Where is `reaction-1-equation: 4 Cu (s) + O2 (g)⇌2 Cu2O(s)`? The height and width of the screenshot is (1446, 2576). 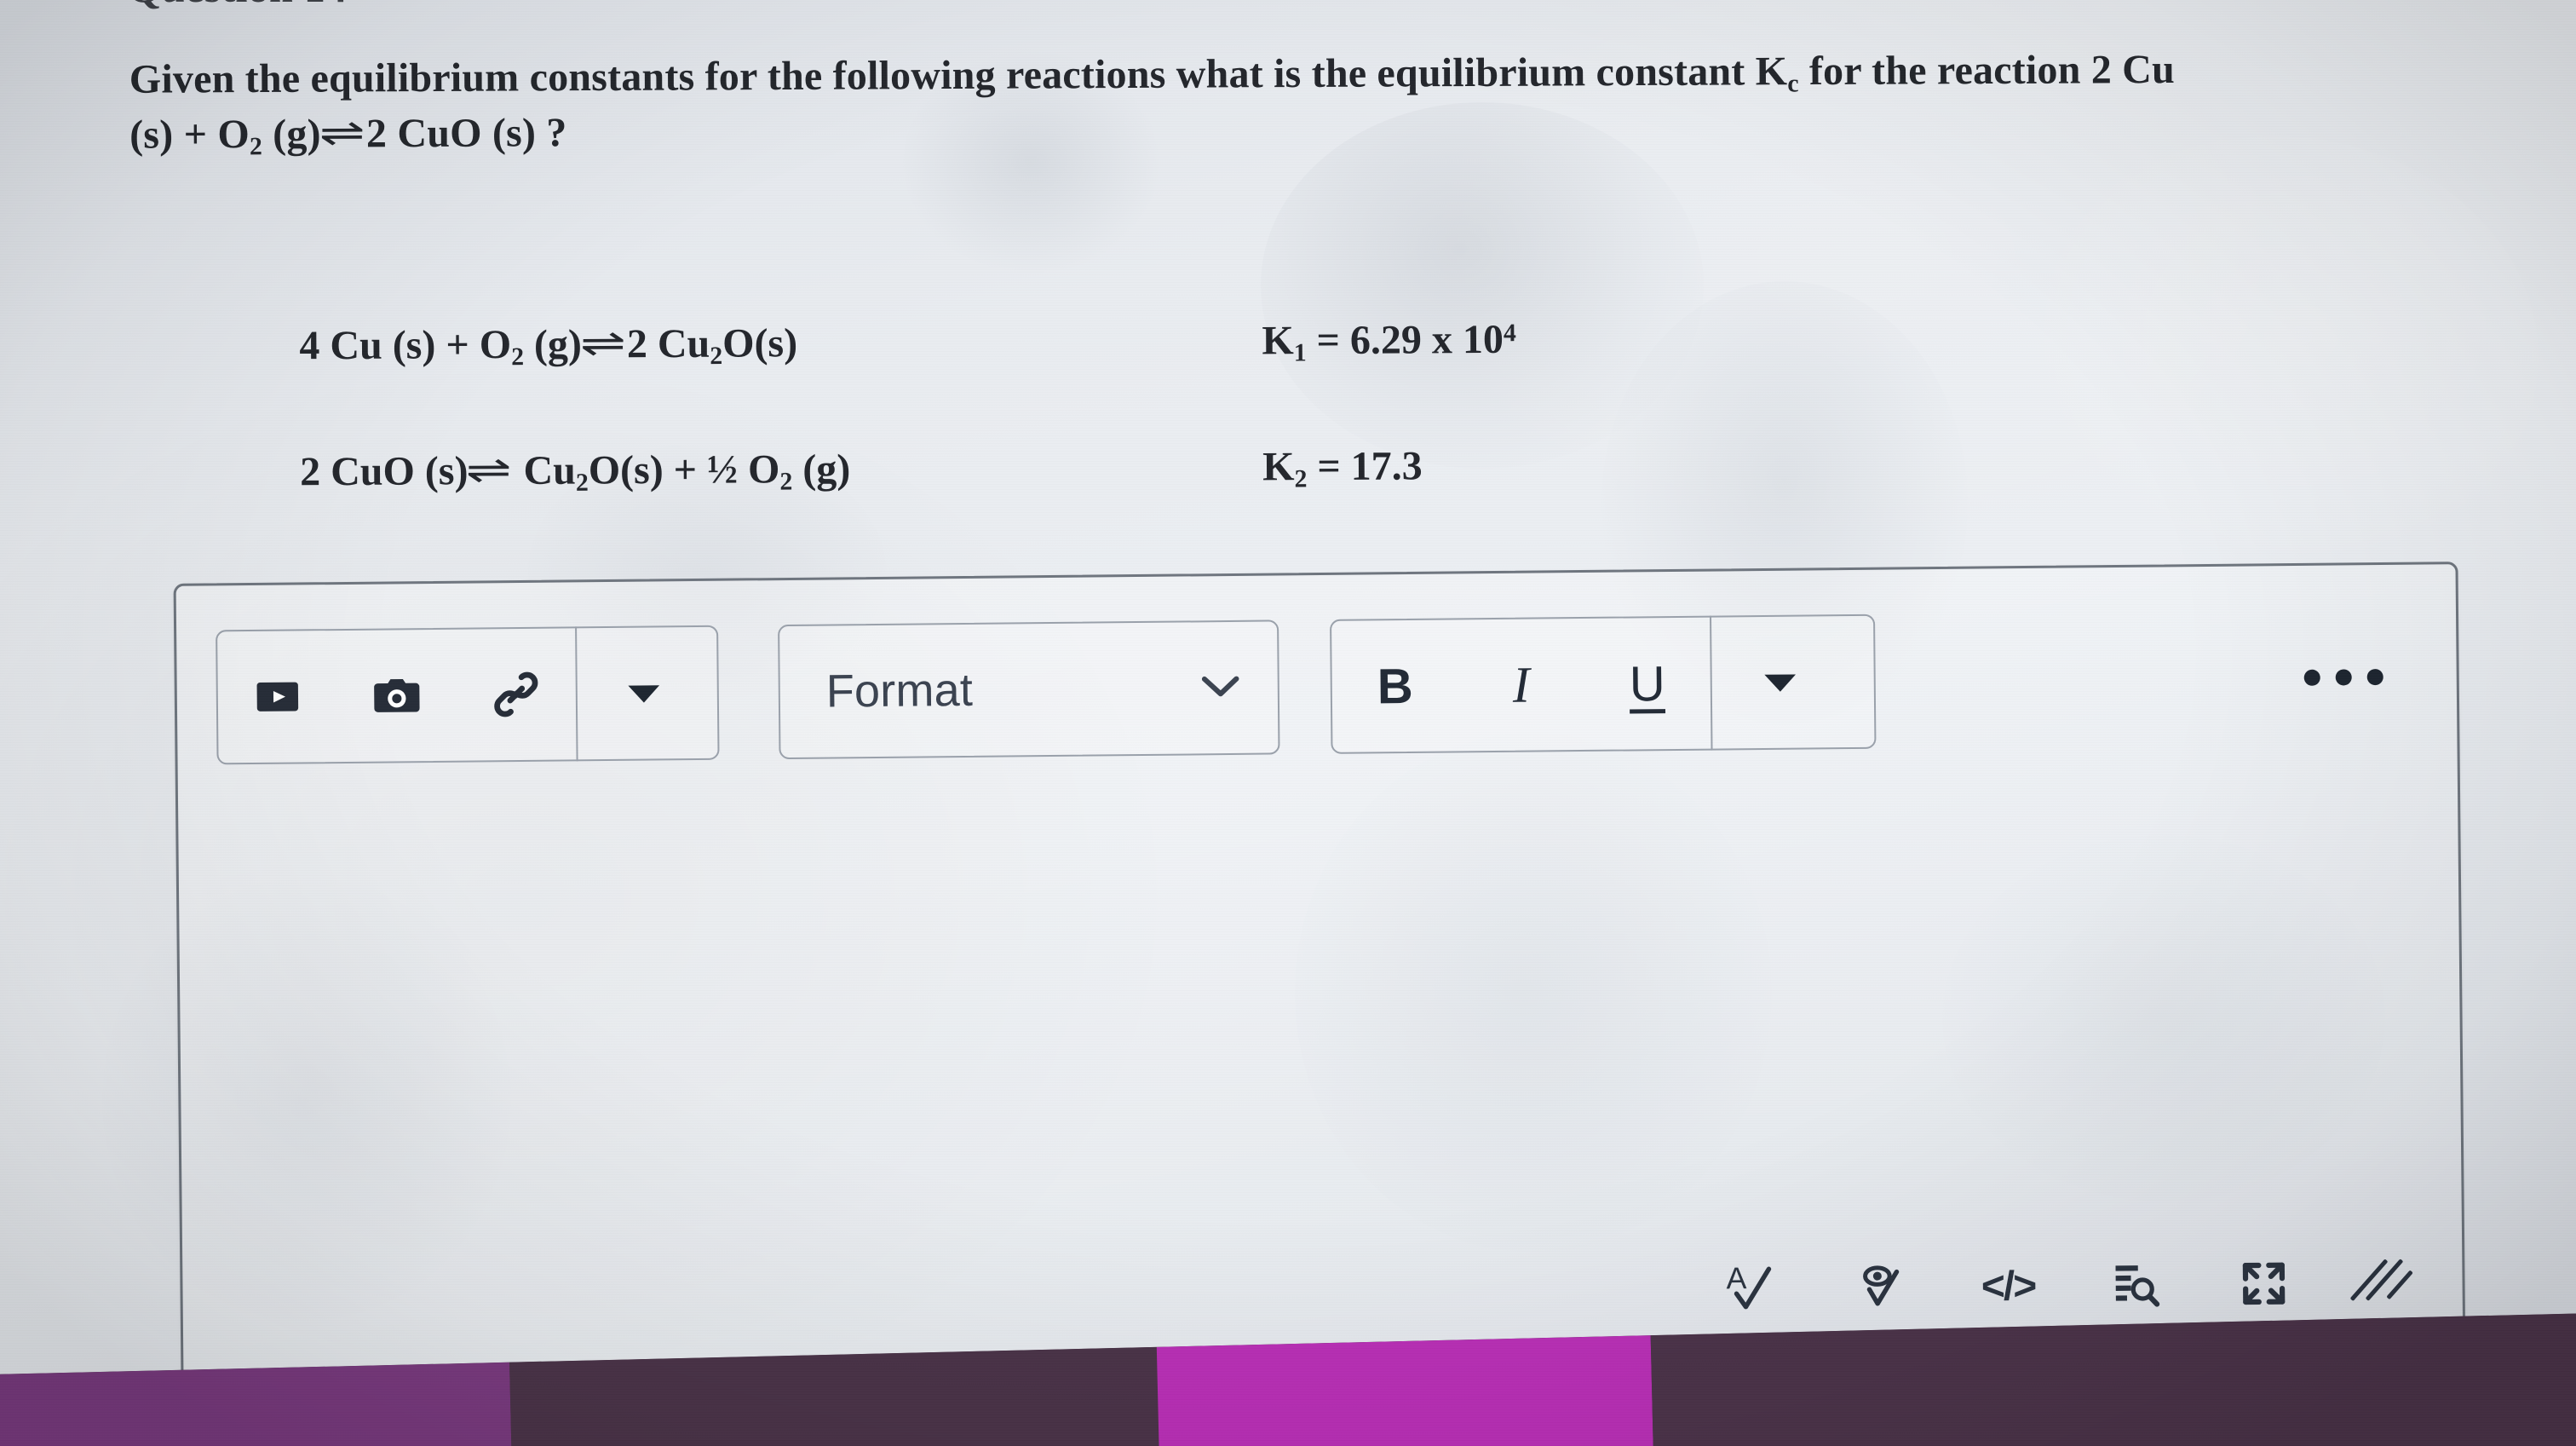
reaction-1-equation: 4 Cu (s) + O2 (g)⇌2 Cu2O(s) is located at coordinates (548, 346).